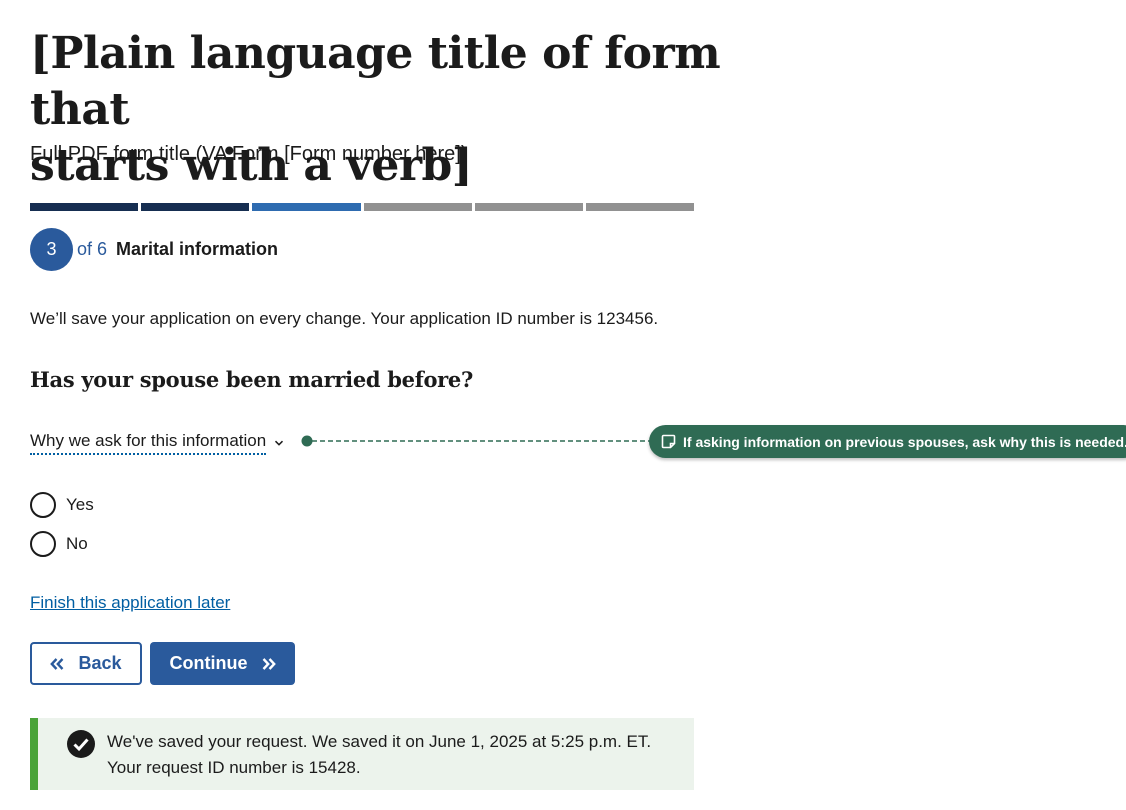 This screenshot has height=810, width=1126. I want to click on radio-option-yes: Yes, so click(62, 505).